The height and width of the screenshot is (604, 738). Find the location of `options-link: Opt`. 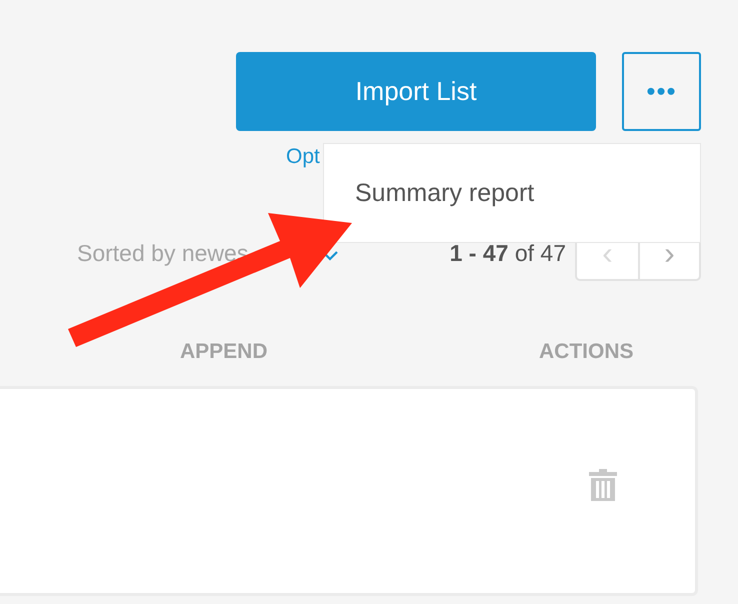

options-link: Opt is located at coordinates (303, 156).